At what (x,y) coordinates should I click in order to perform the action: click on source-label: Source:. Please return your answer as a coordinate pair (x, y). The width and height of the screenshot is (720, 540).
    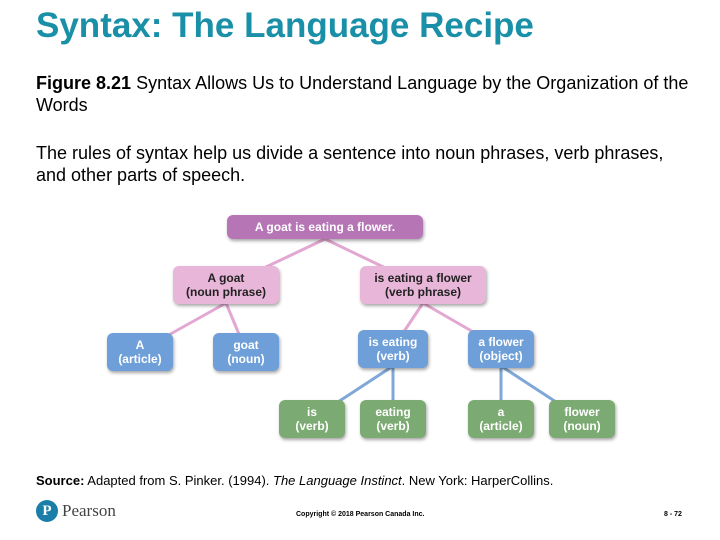
    Looking at the image, I should click on (60, 480).